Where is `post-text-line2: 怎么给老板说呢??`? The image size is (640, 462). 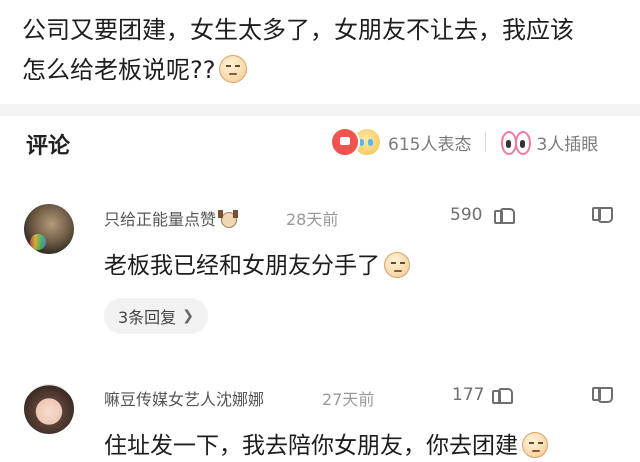 post-text-line2: 怎么给老板说呢?? is located at coordinates (322, 70).